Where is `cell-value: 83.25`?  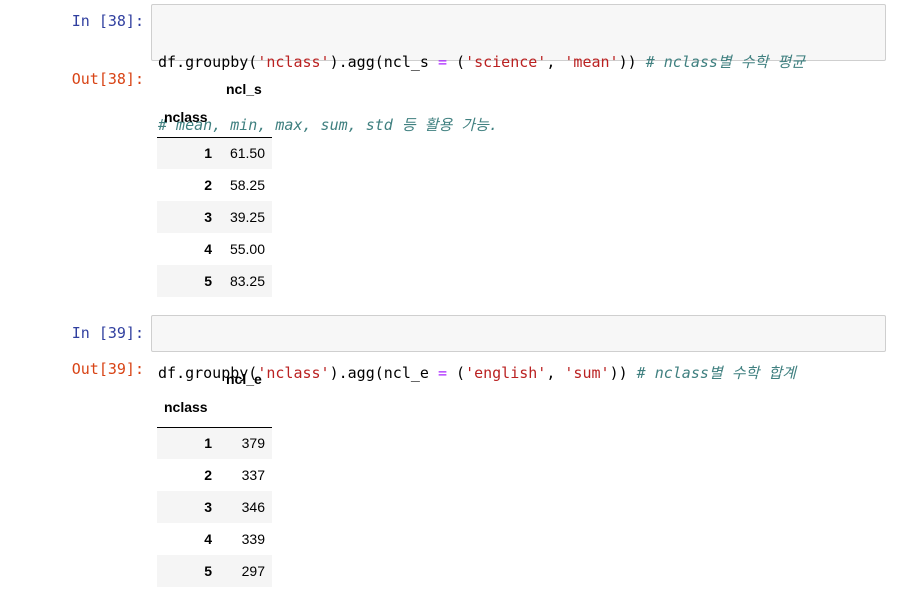
cell-value: 83.25 is located at coordinates (247, 281).